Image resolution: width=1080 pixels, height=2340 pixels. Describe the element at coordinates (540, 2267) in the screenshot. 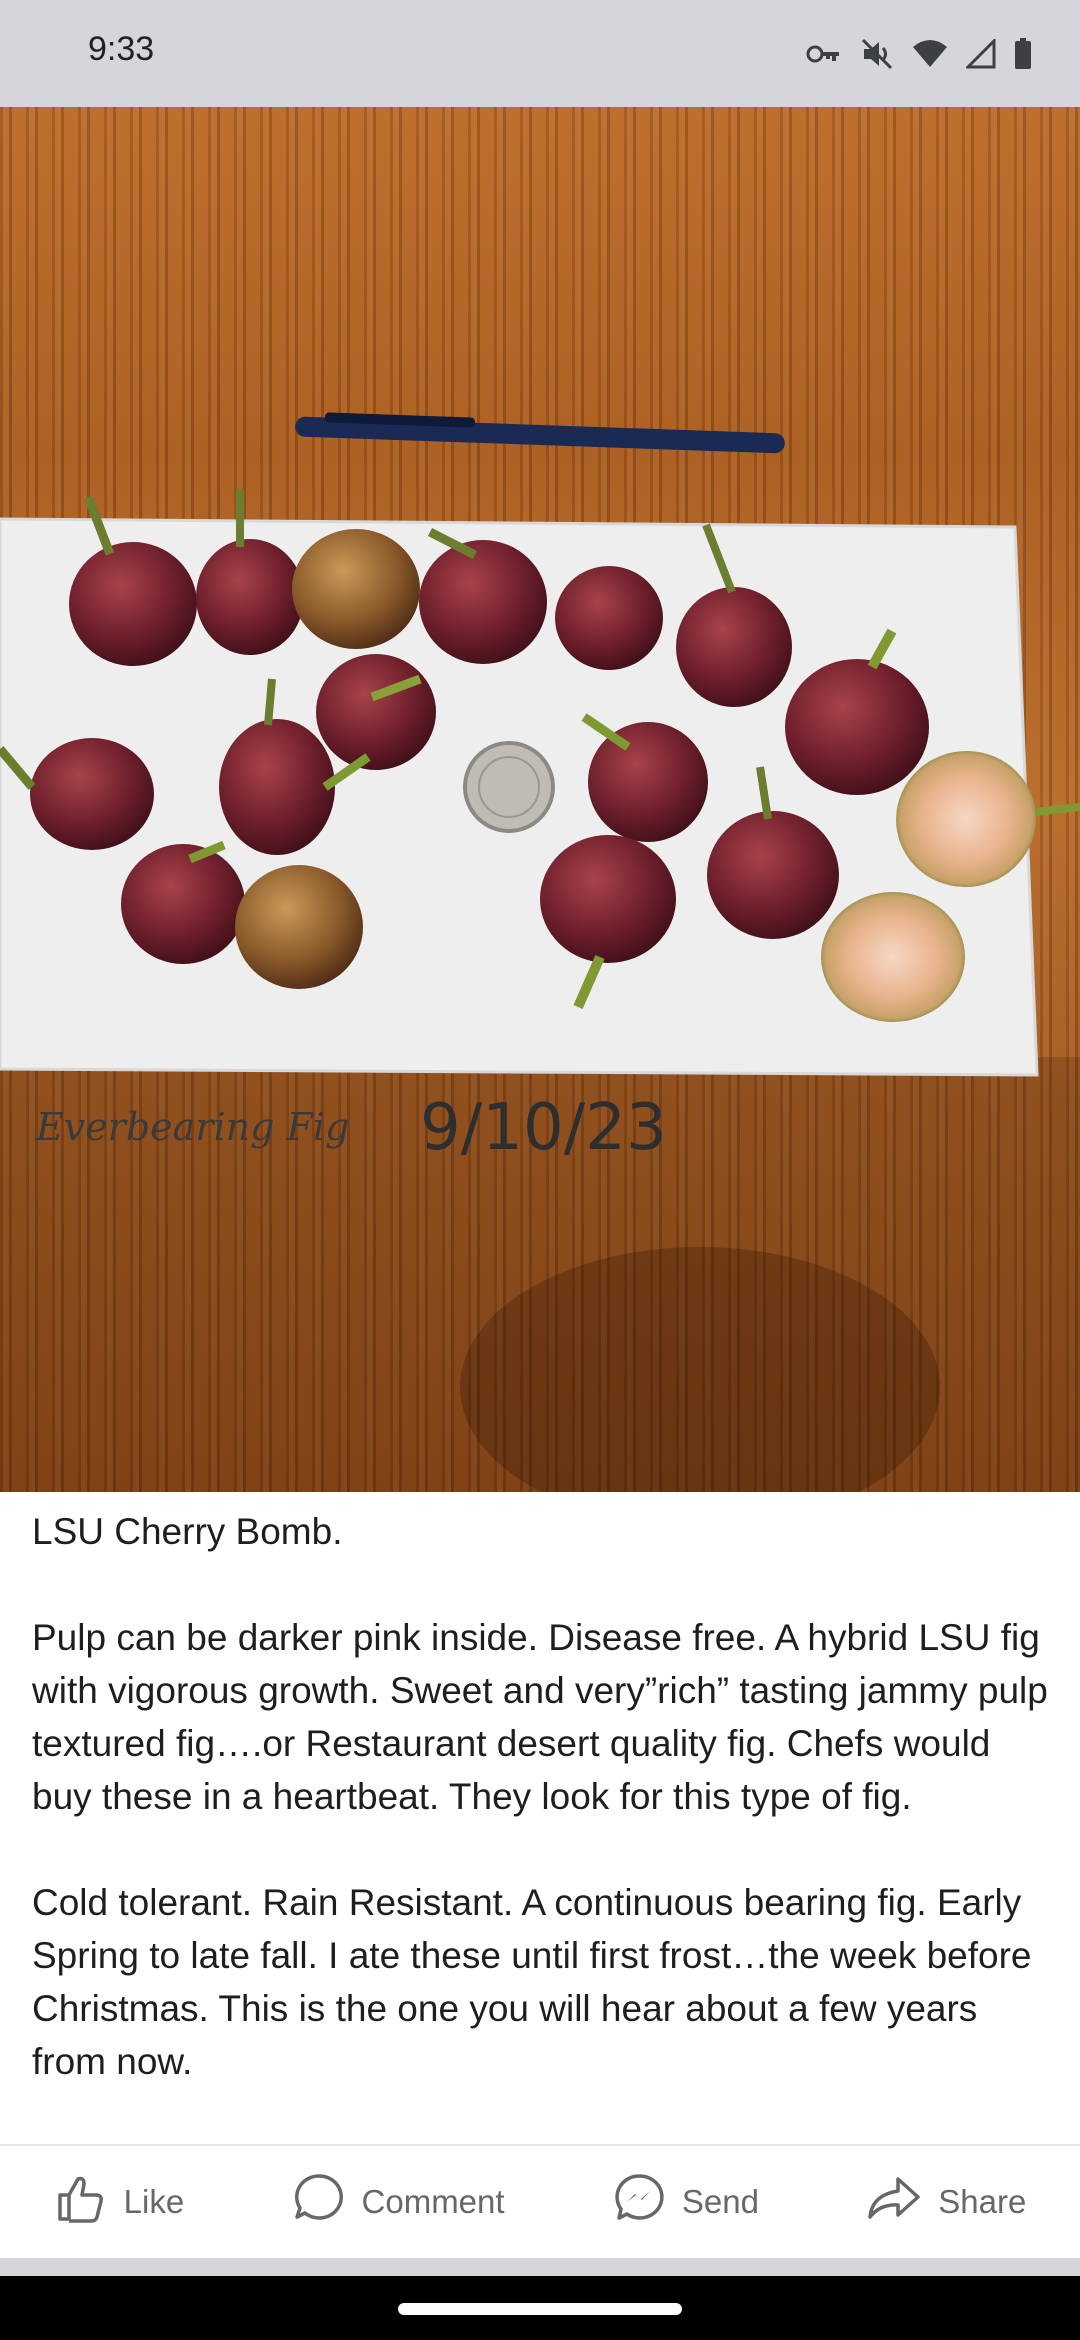

I see `bottom-strip` at that location.